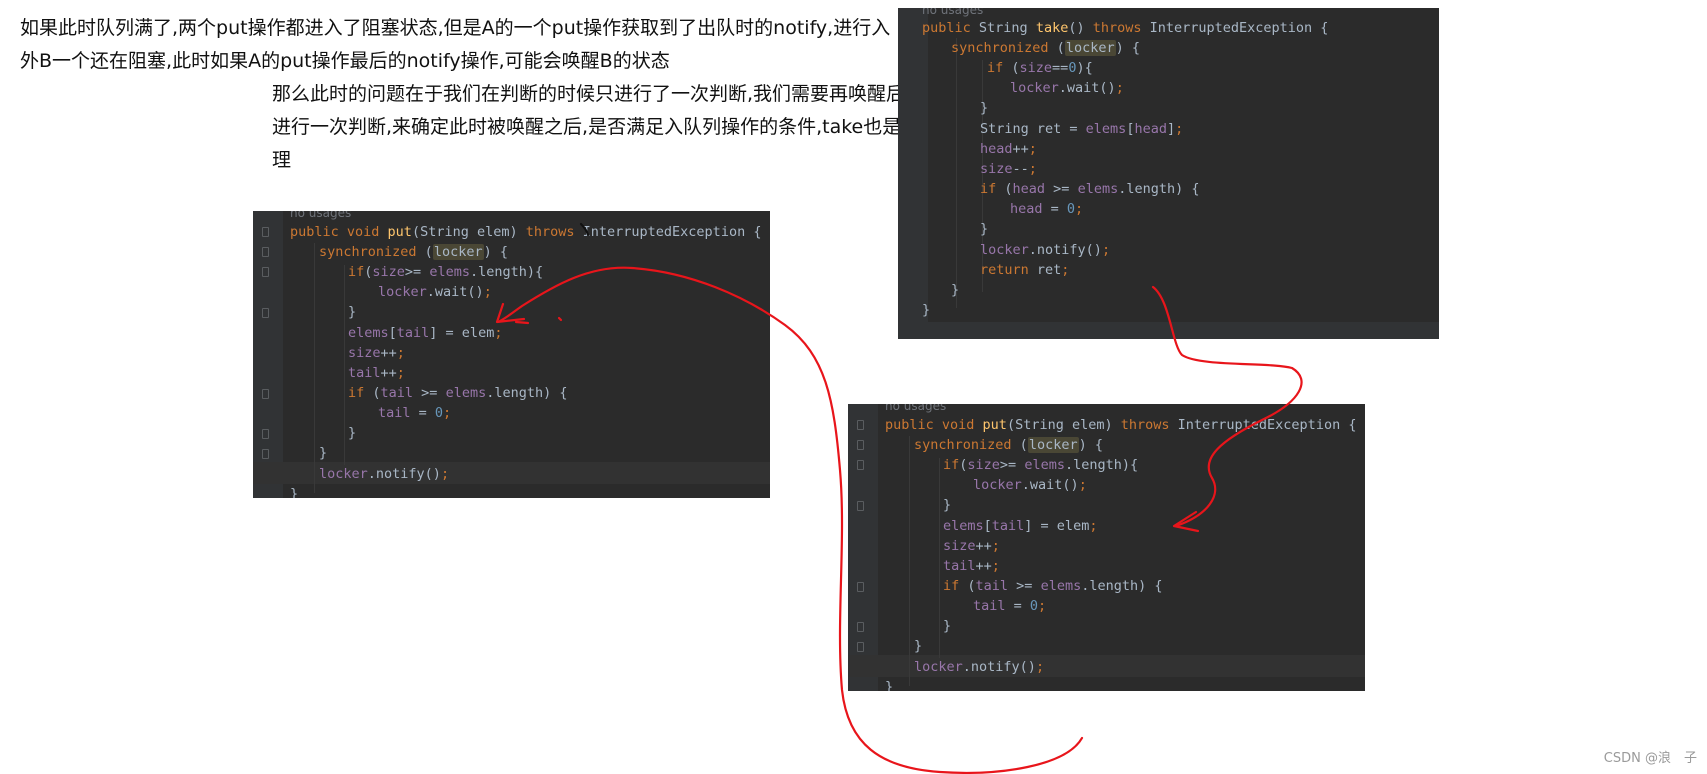 Image resolution: width=1707 pixels, height=774 pixels. I want to click on editor-bottom-bar, so click(1168, 330).